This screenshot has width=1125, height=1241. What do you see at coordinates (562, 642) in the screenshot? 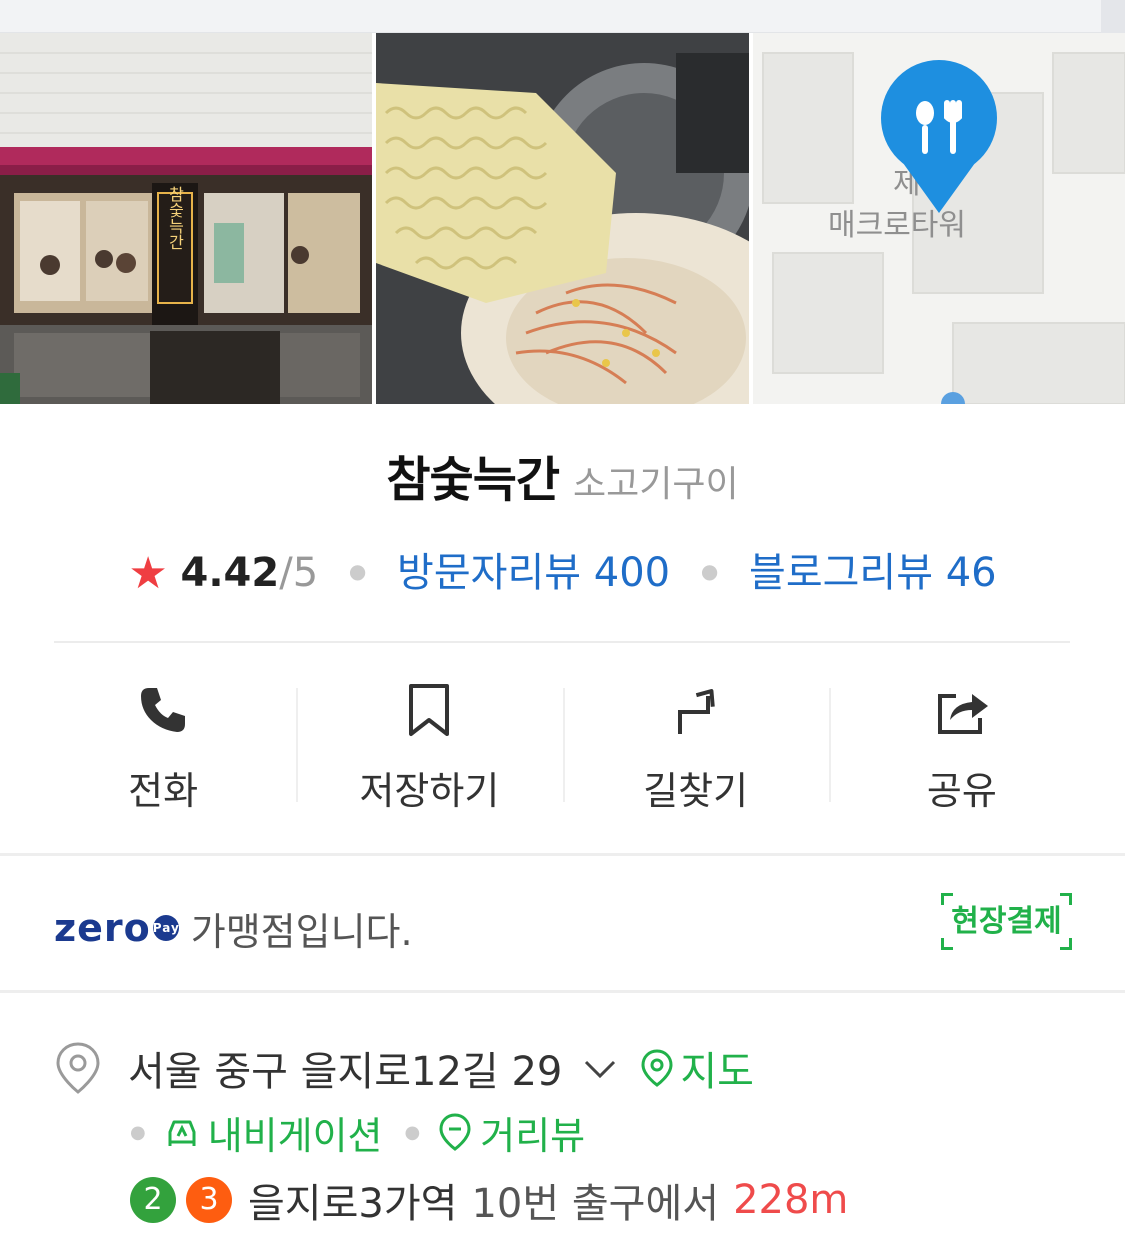
I see `divider` at bounding box center [562, 642].